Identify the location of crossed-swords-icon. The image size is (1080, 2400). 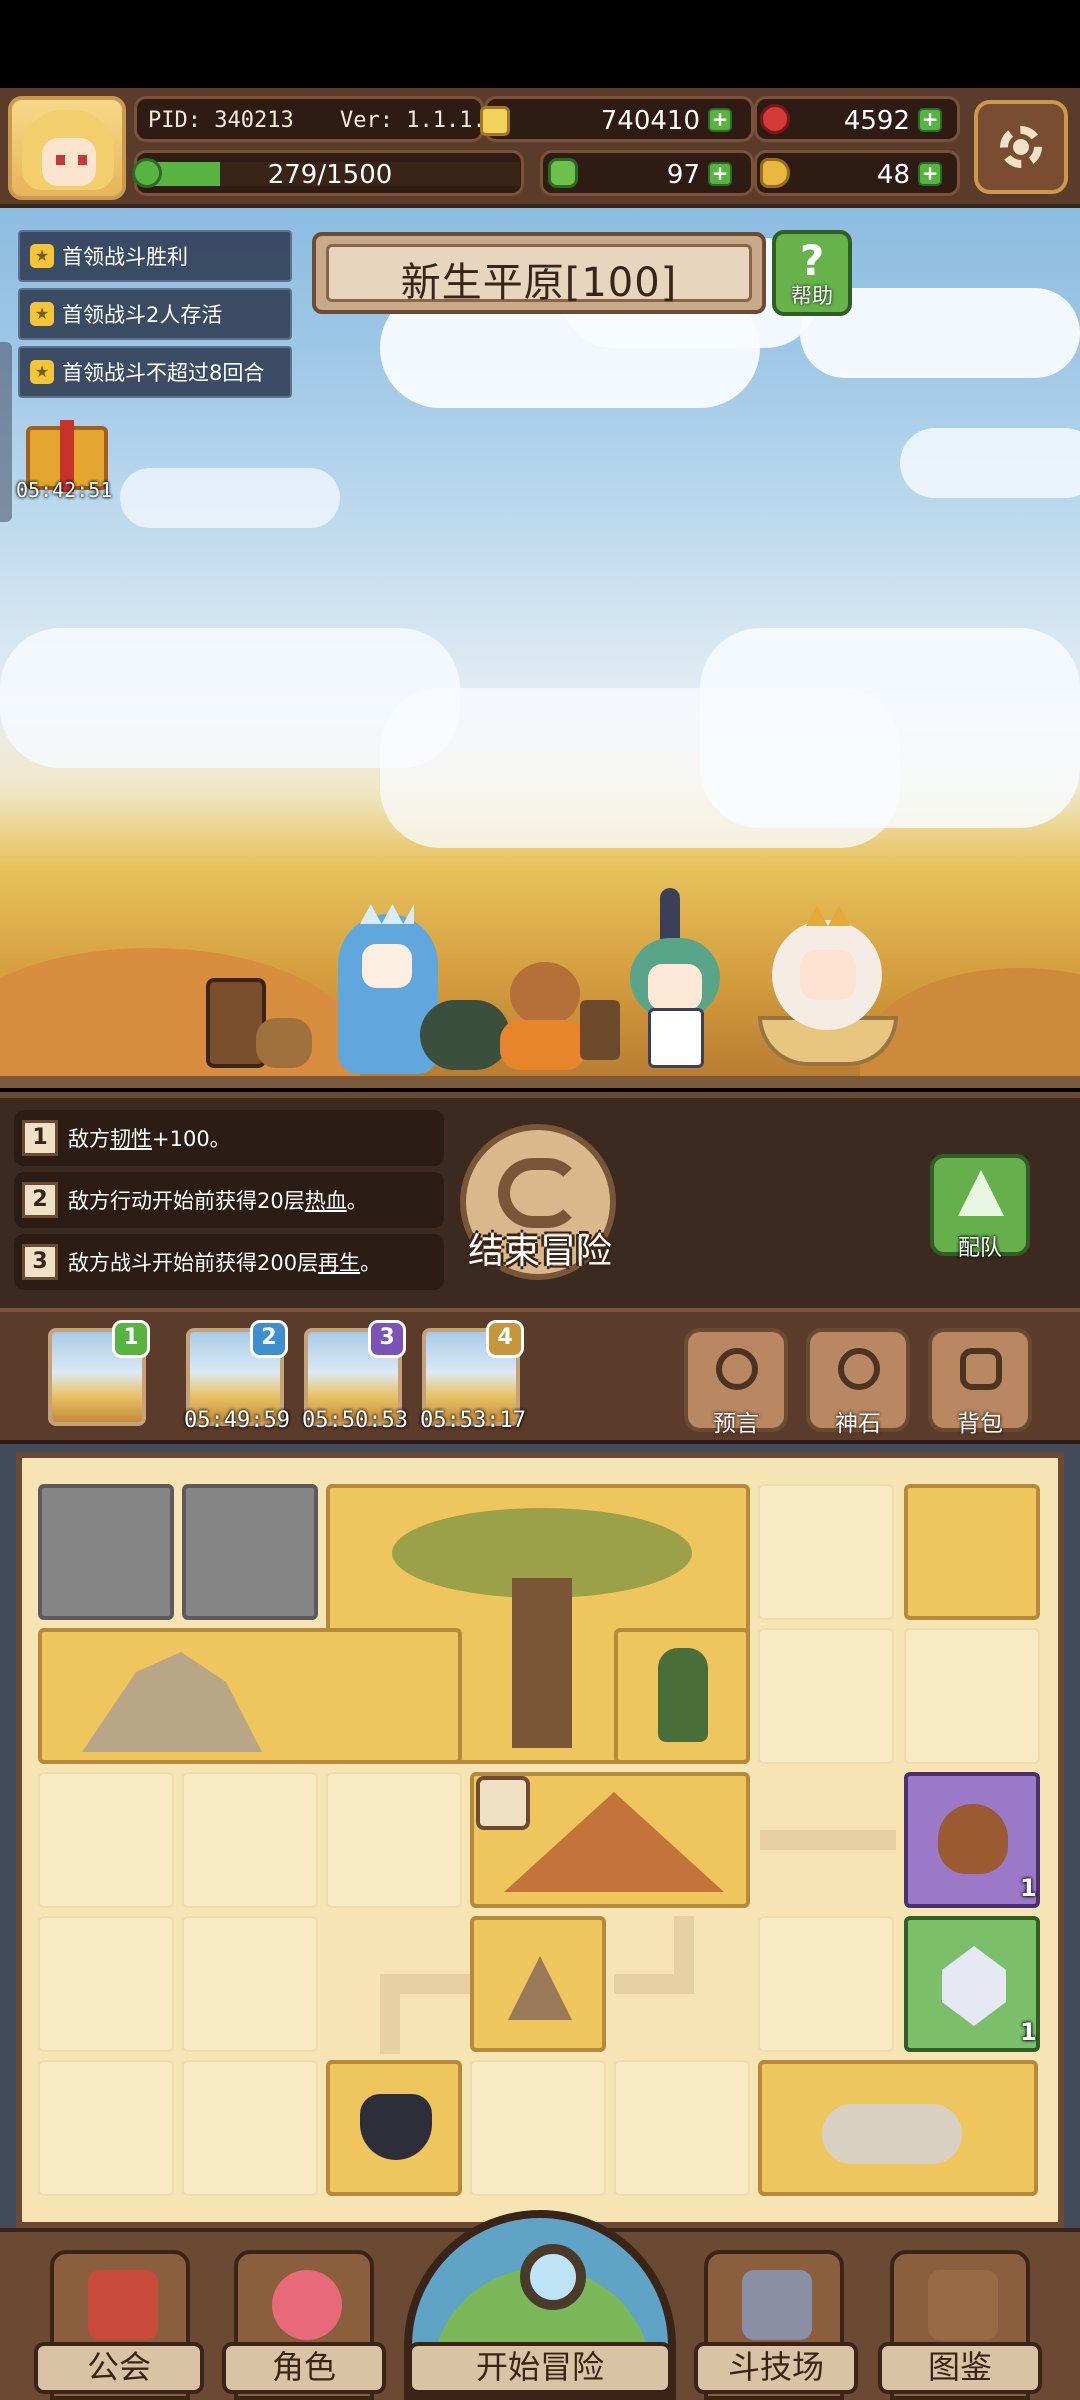
(777, 2305).